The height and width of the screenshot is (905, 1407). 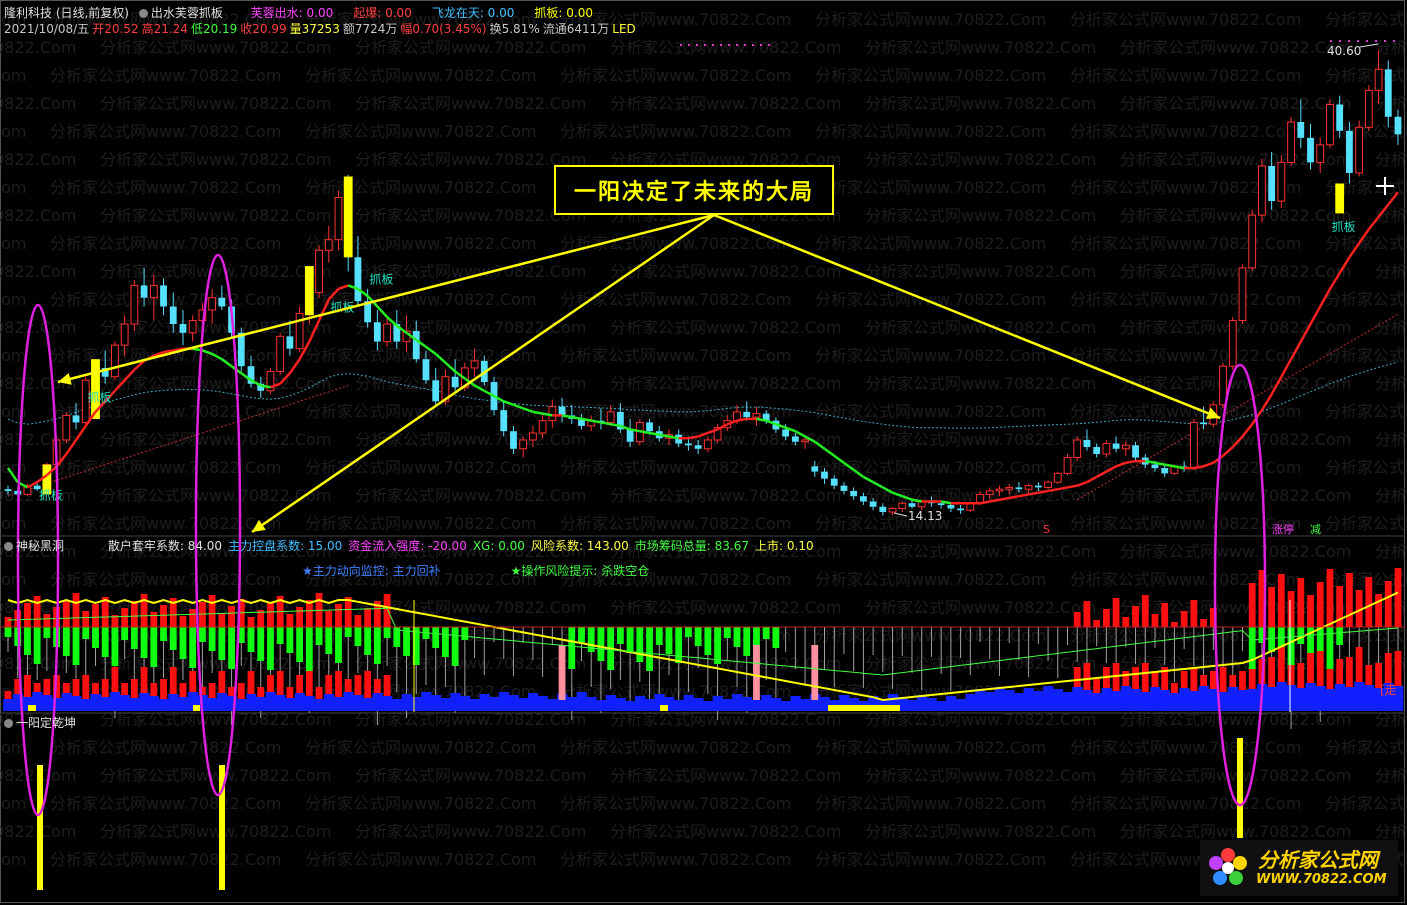 I want to click on panel3-header: 一阳定乾坤, so click(x=40, y=723).